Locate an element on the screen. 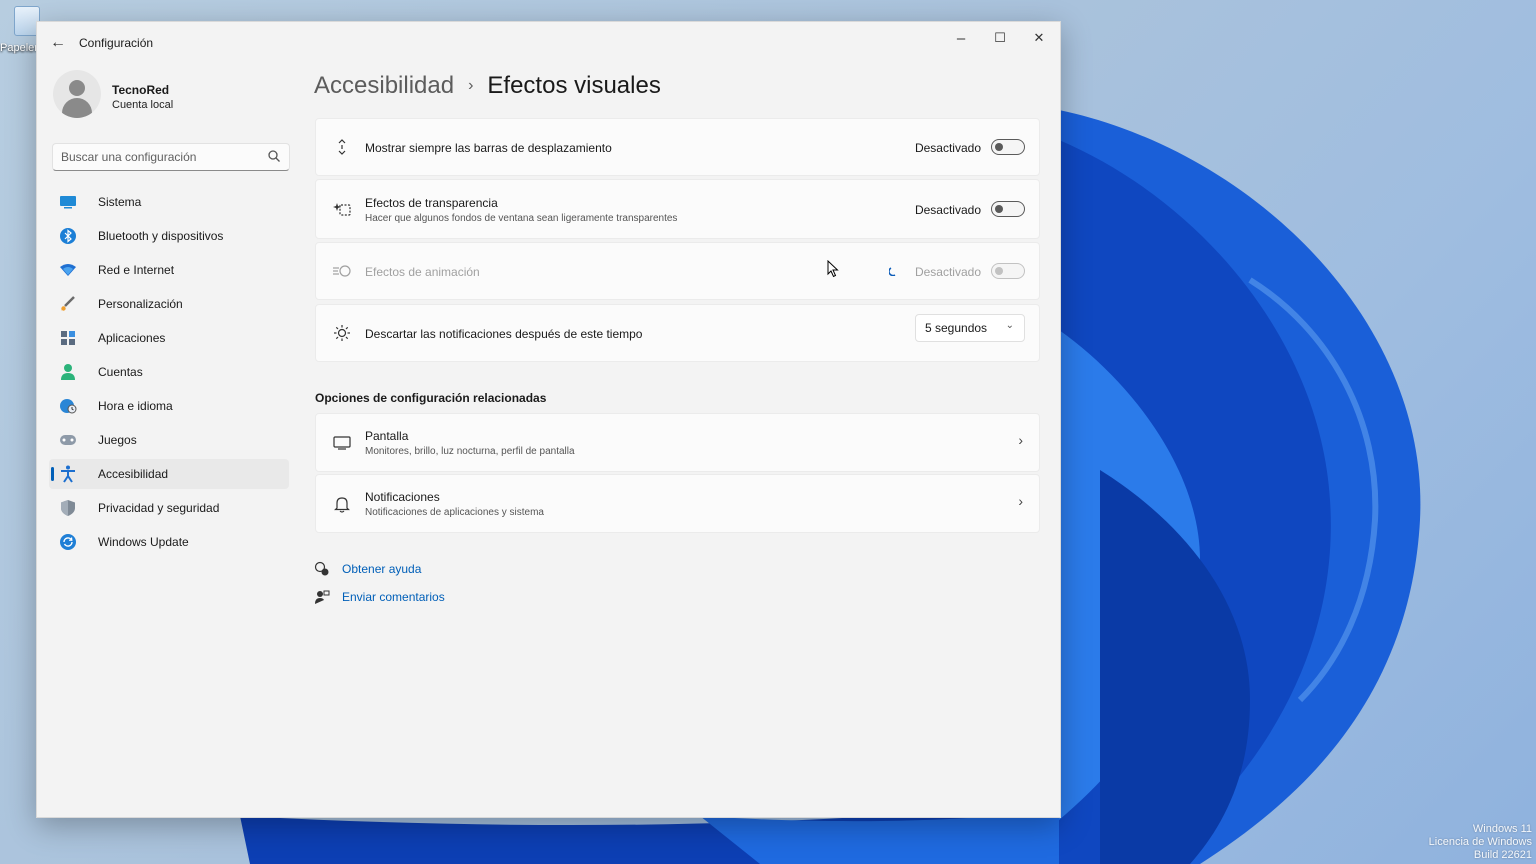  sidebar-item-label: Hora e idioma is located at coordinates (135, 406).